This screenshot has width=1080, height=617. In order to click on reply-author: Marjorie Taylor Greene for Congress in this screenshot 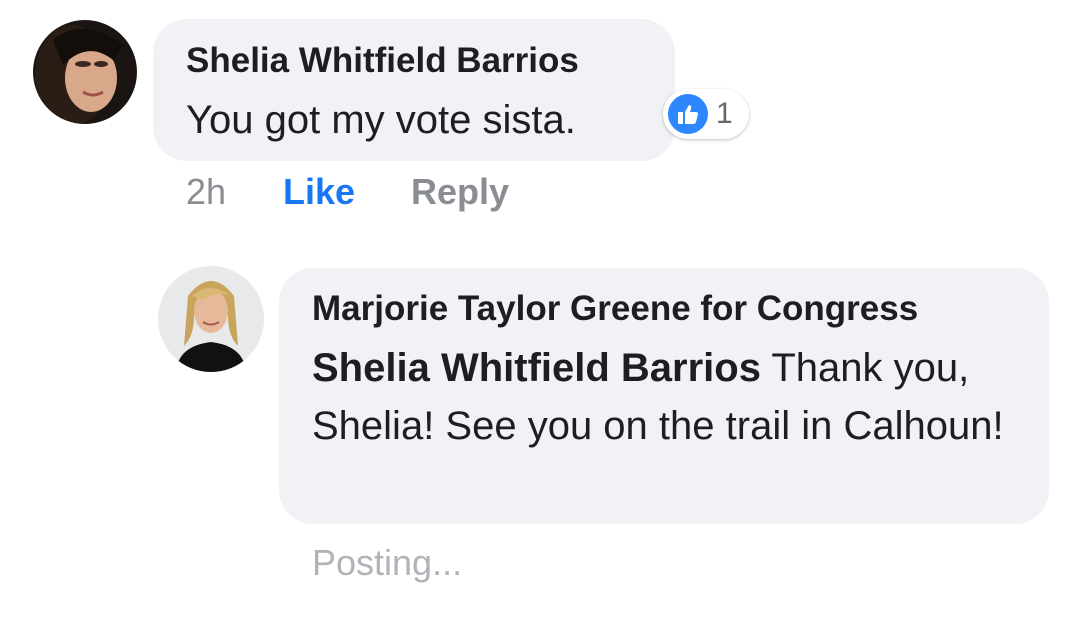, I will do `click(665, 309)`.